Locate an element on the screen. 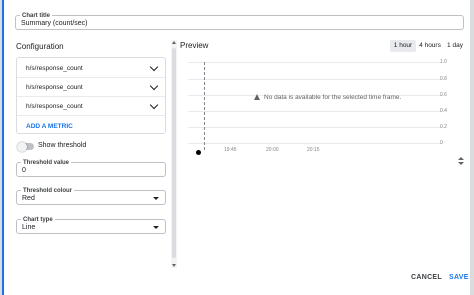  chart-title-field: Chart title Summary (count/sec) is located at coordinates (239, 21).